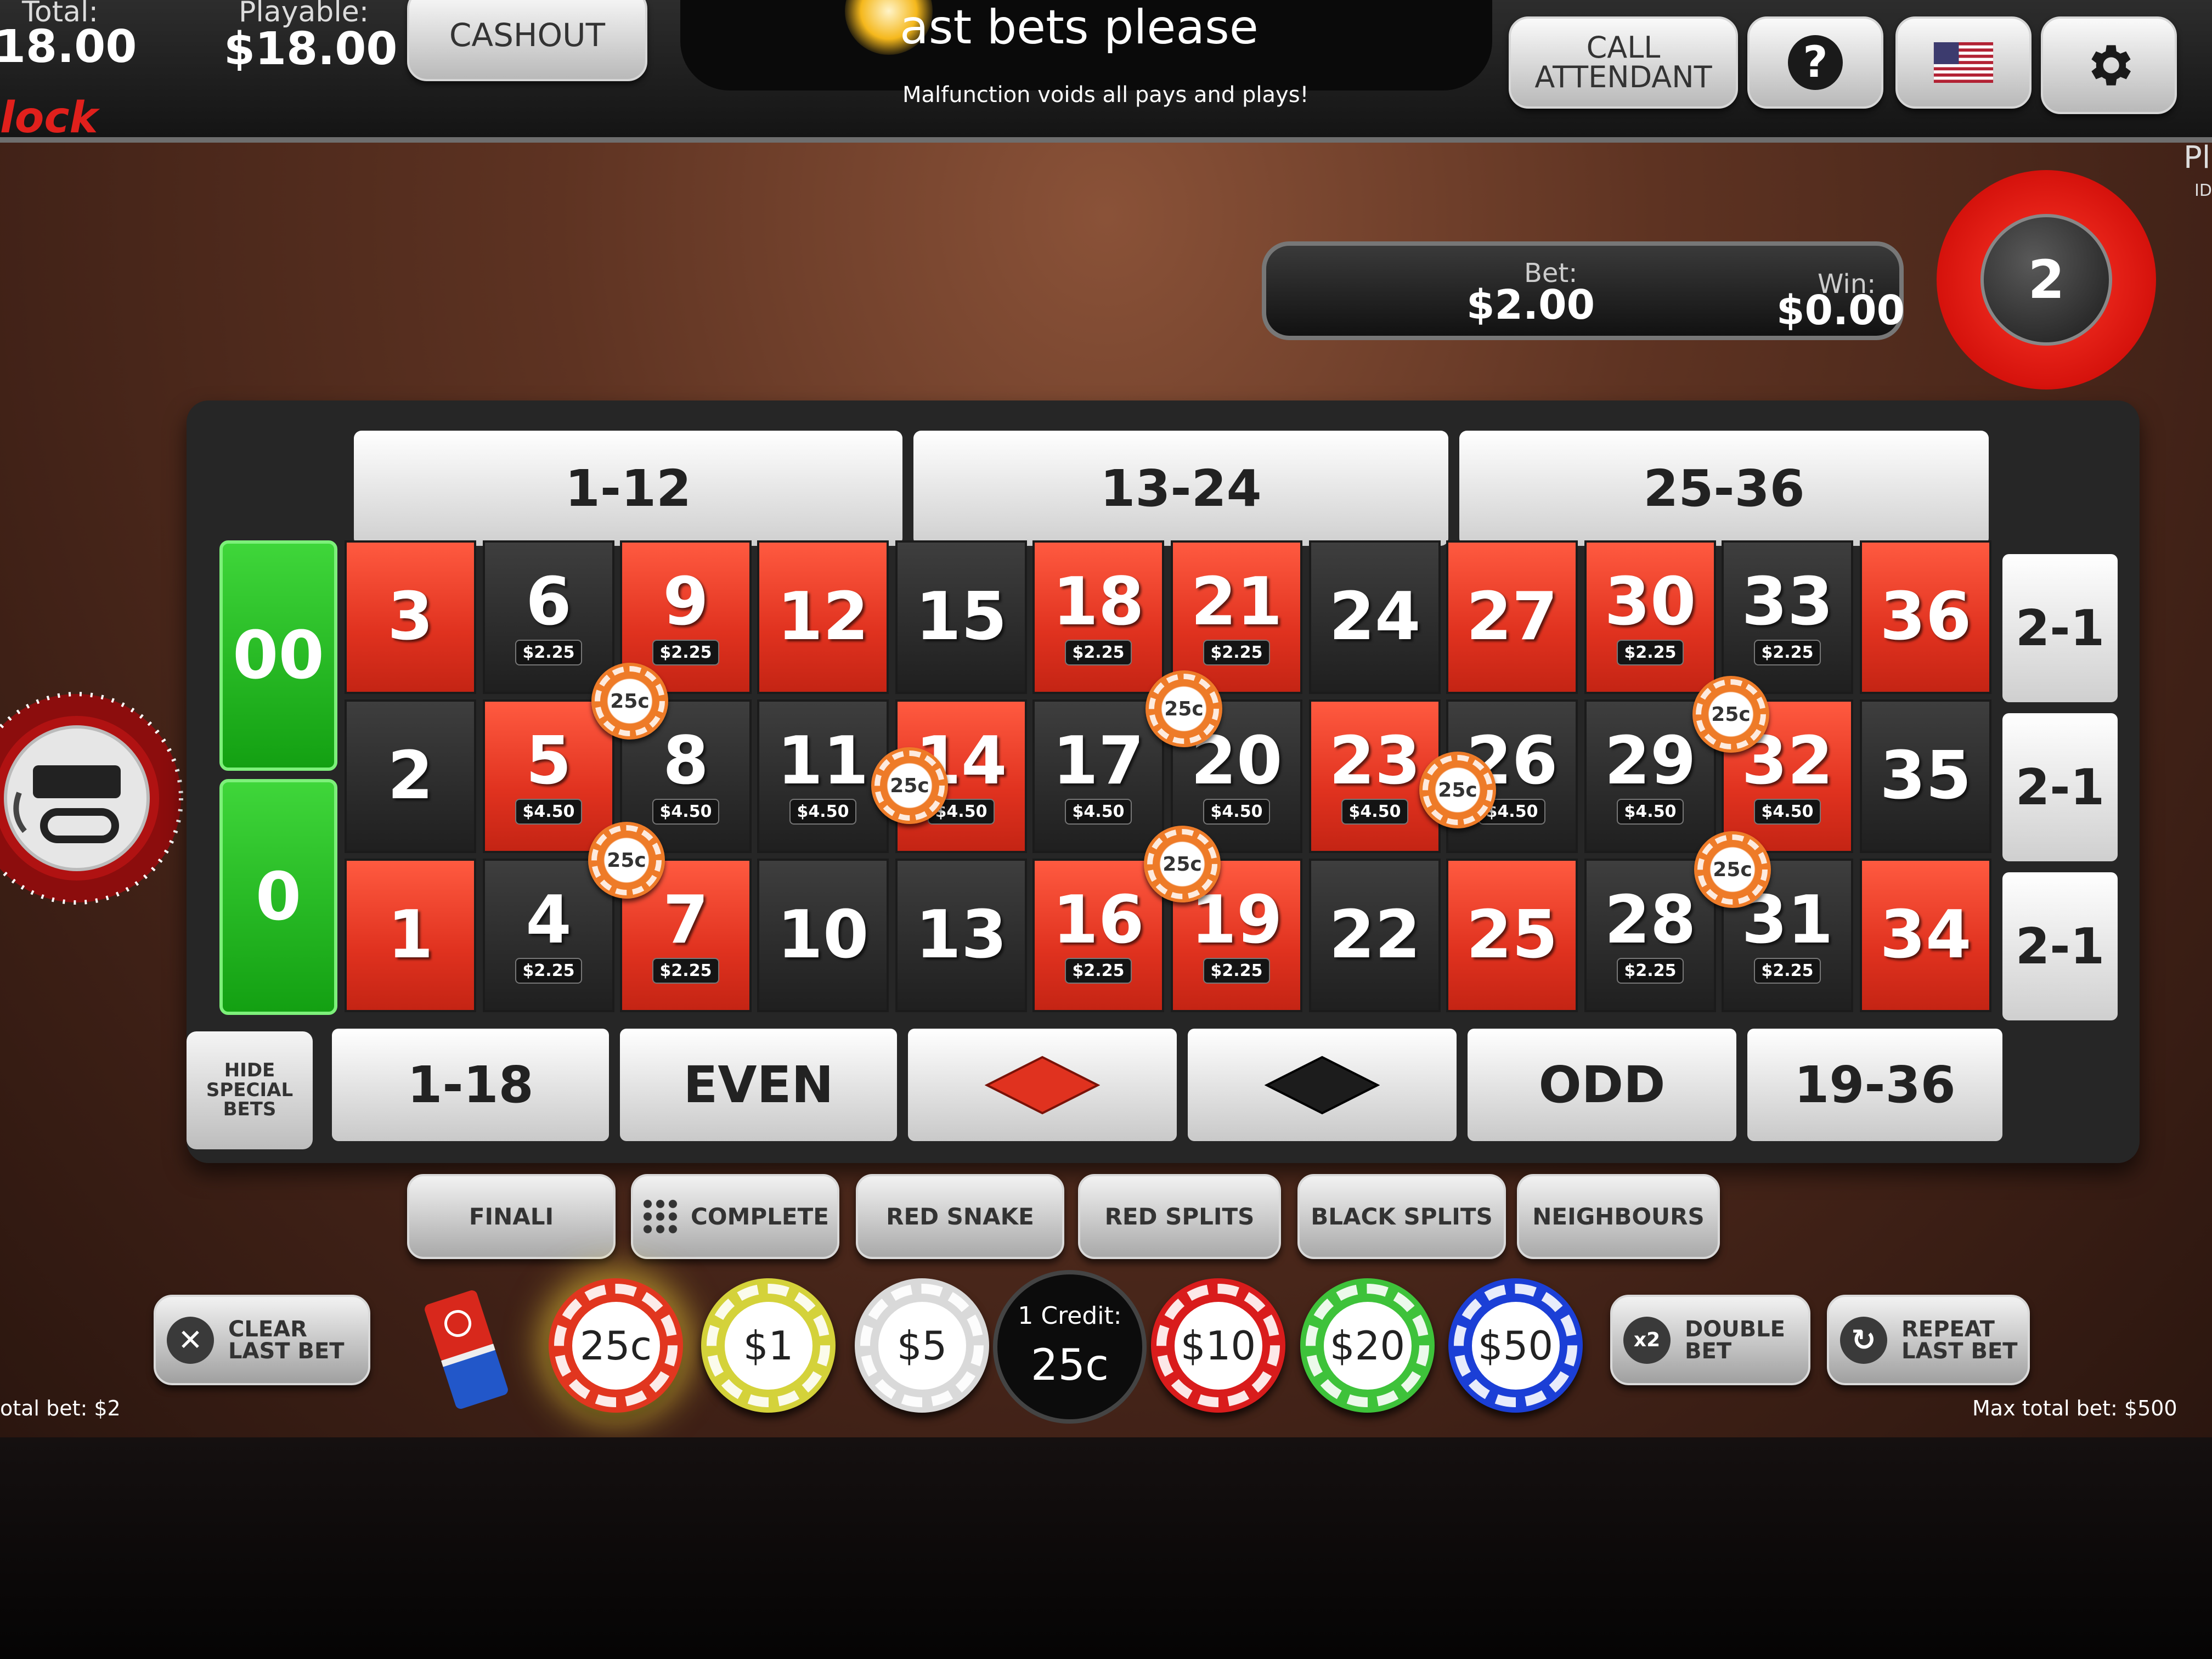  Describe the element at coordinates (250, 1090) in the screenshot. I see `hide-special-bets-button: HIDE SPECIAL BETS` at that location.